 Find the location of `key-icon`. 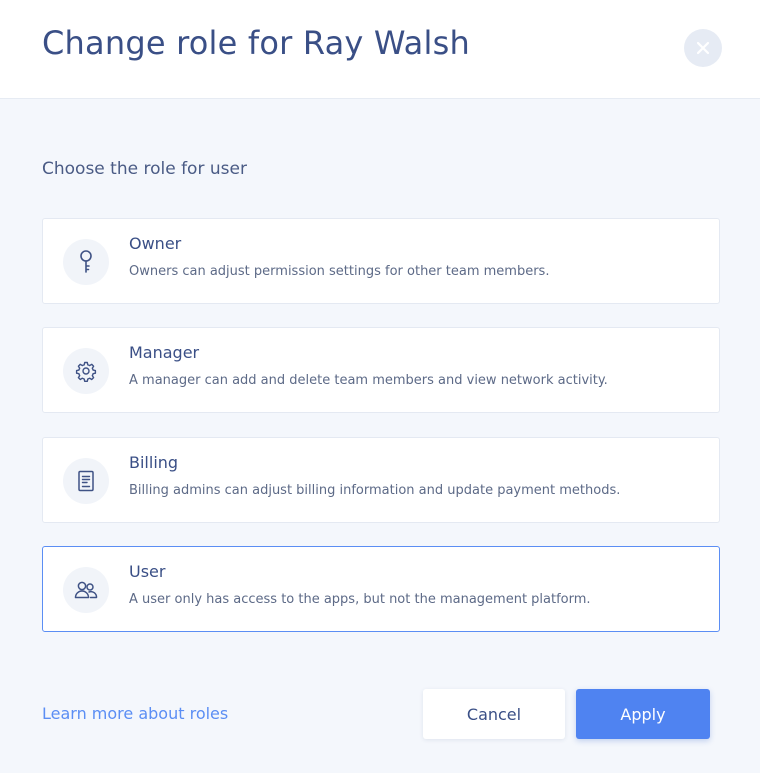

key-icon is located at coordinates (86, 261).